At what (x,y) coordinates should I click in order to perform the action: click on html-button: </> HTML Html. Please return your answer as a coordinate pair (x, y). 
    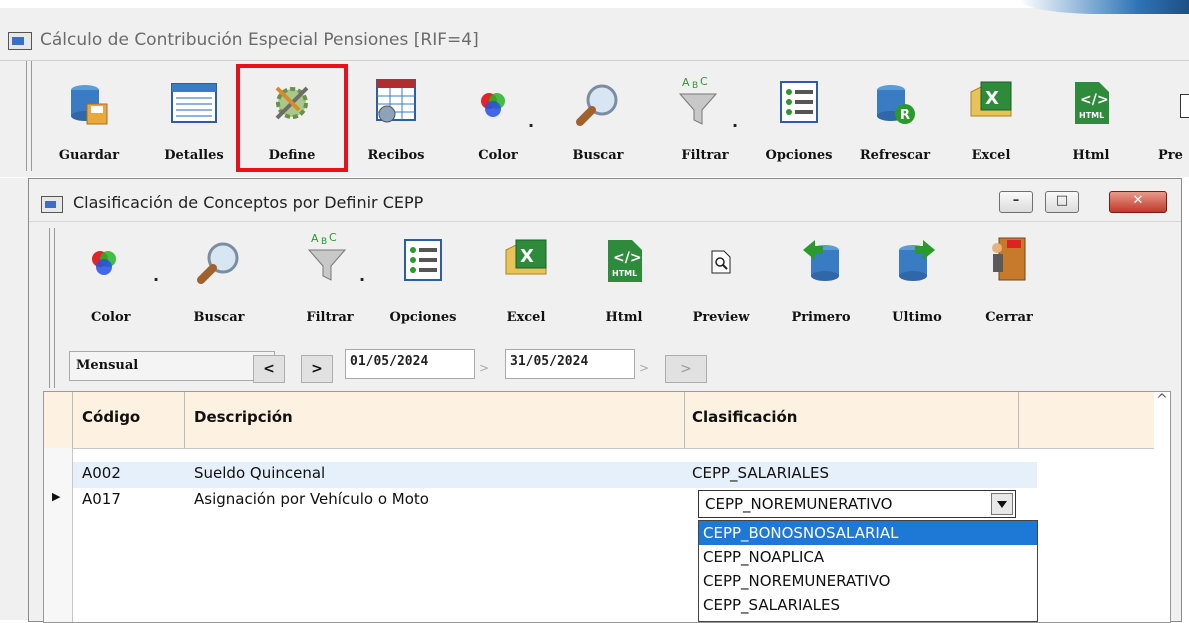
    Looking at the image, I should click on (1091, 122).